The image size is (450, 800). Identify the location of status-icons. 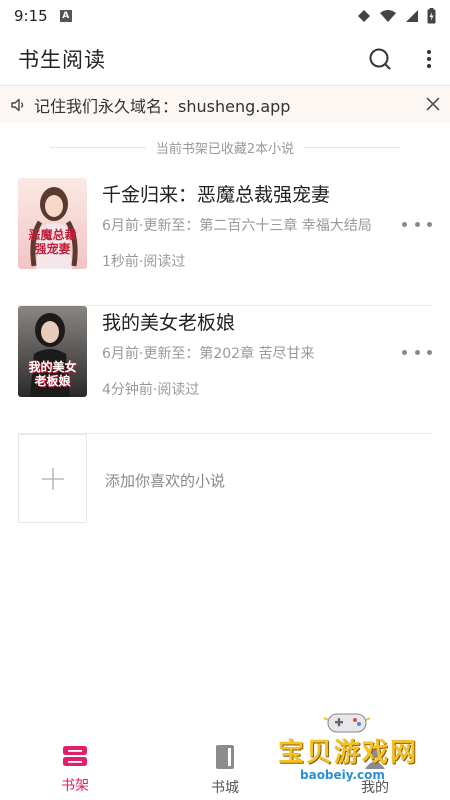
(396, 16).